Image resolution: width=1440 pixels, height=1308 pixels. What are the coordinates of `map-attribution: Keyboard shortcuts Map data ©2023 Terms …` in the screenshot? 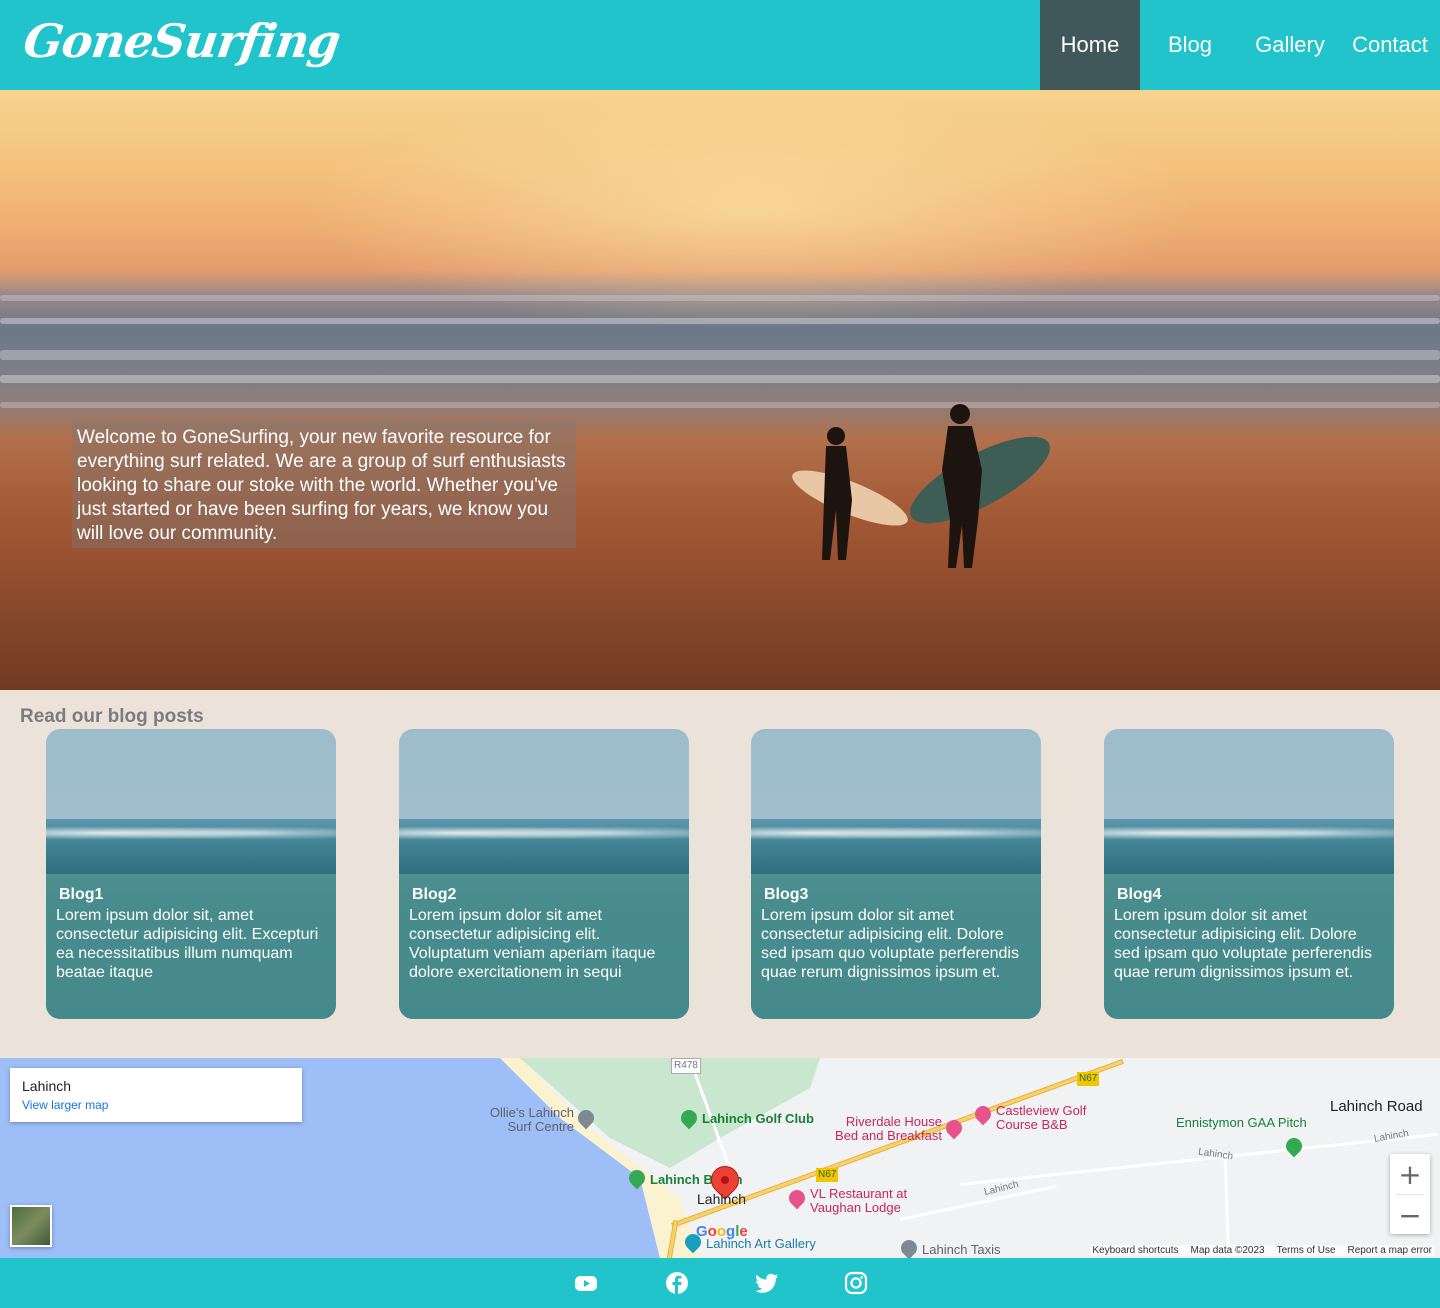 It's located at (1262, 1250).